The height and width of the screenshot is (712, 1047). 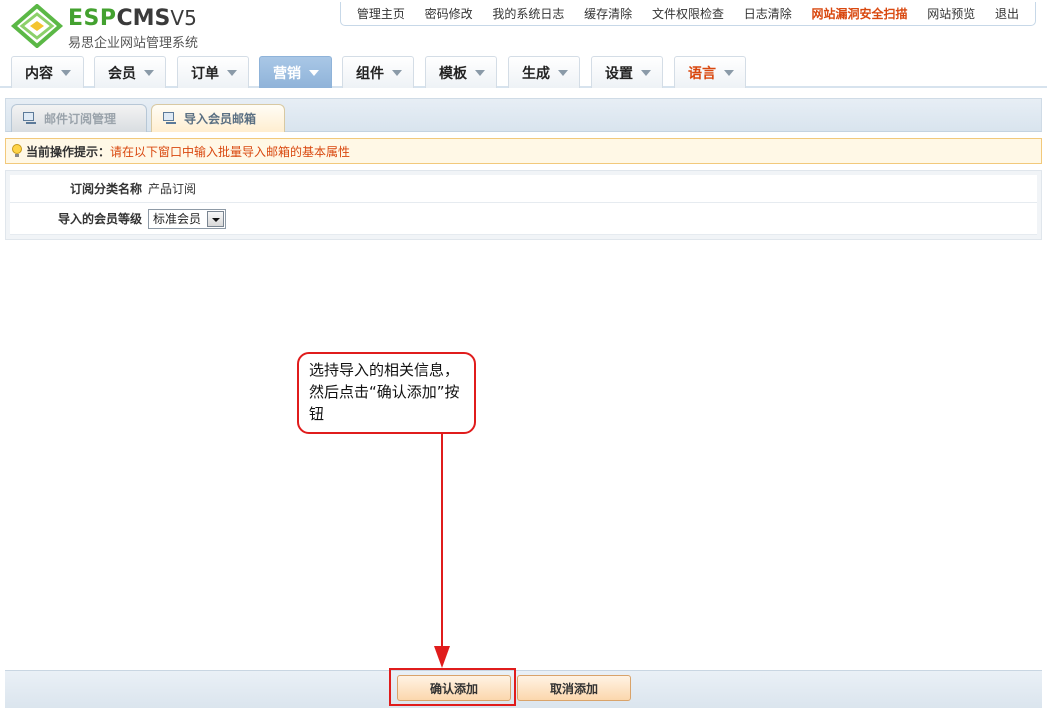 I want to click on nav-label: 设置, so click(x=619, y=73).